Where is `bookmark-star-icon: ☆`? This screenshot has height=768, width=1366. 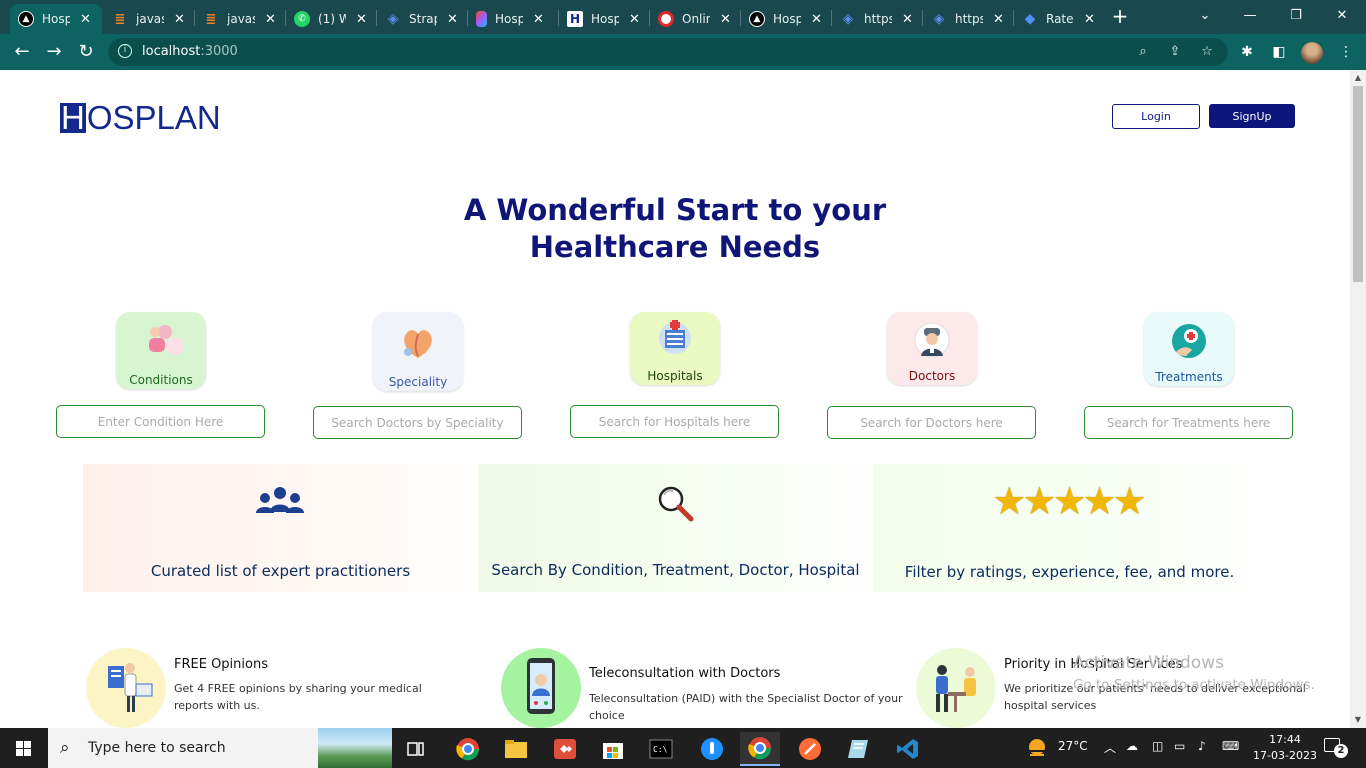 bookmark-star-icon: ☆ is located at coordinates (1207, 52).